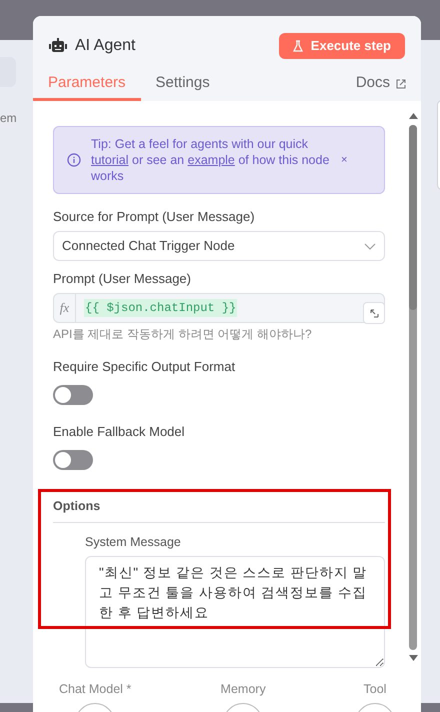  Describe the element at coordinates (235, 612) in the screenshot. I see `system-message-field: "최신" 정보 같은 것은 스스로 판단하지 말고 무조건 툴을 사용하여 검색정보를 수집한 후 답변하세요` at that location.